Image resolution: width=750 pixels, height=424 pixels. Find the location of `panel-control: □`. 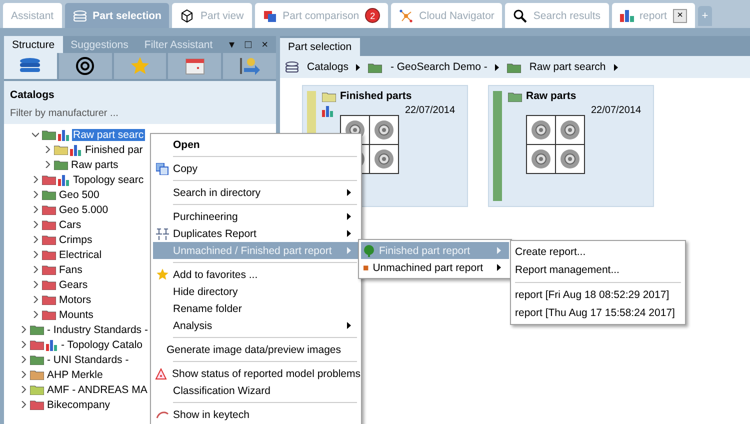

panel-control: □ is located at coordinates (248, 44).